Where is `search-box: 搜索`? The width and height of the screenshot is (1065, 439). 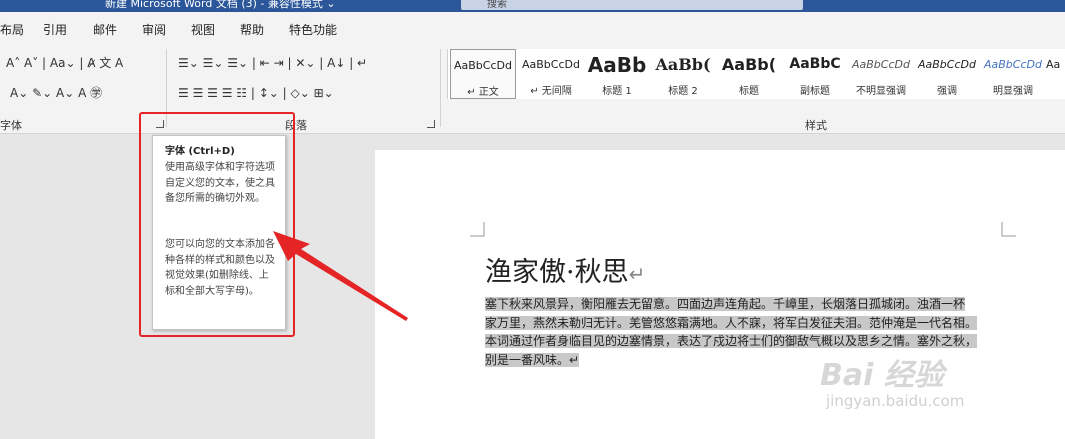
search-box: 搜索 is located at coordinates (632, 5).